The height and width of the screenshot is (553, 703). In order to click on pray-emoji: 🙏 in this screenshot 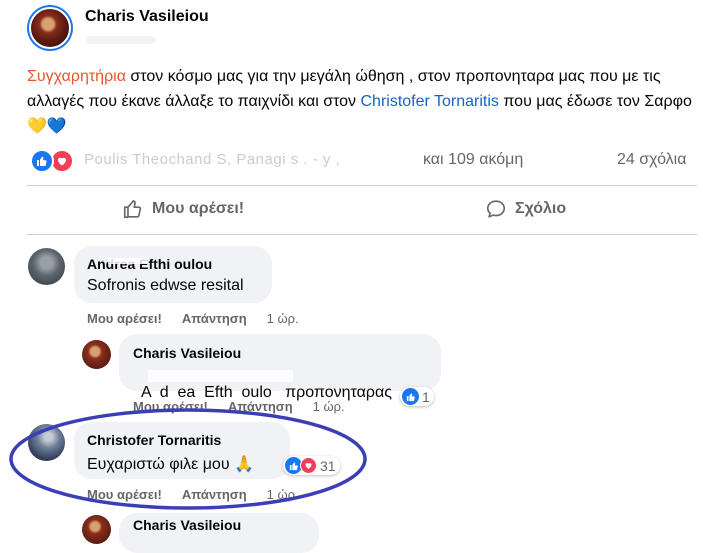, I will do `click(244, 464)`.